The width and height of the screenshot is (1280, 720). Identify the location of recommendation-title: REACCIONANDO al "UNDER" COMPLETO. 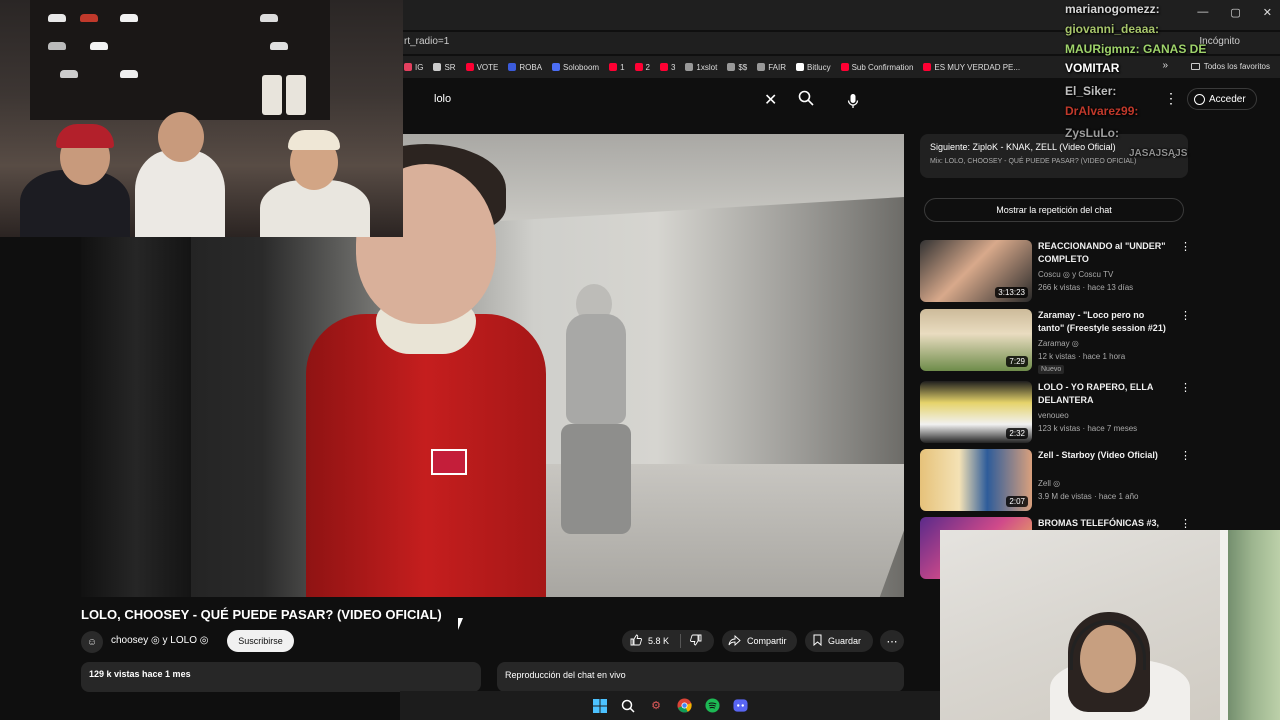
(1105, 253).